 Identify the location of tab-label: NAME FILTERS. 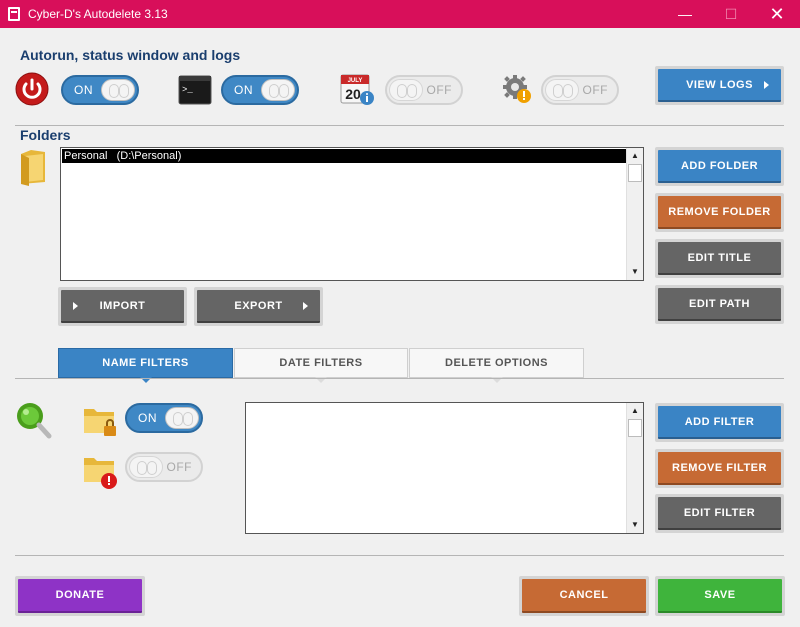
(145, 363).